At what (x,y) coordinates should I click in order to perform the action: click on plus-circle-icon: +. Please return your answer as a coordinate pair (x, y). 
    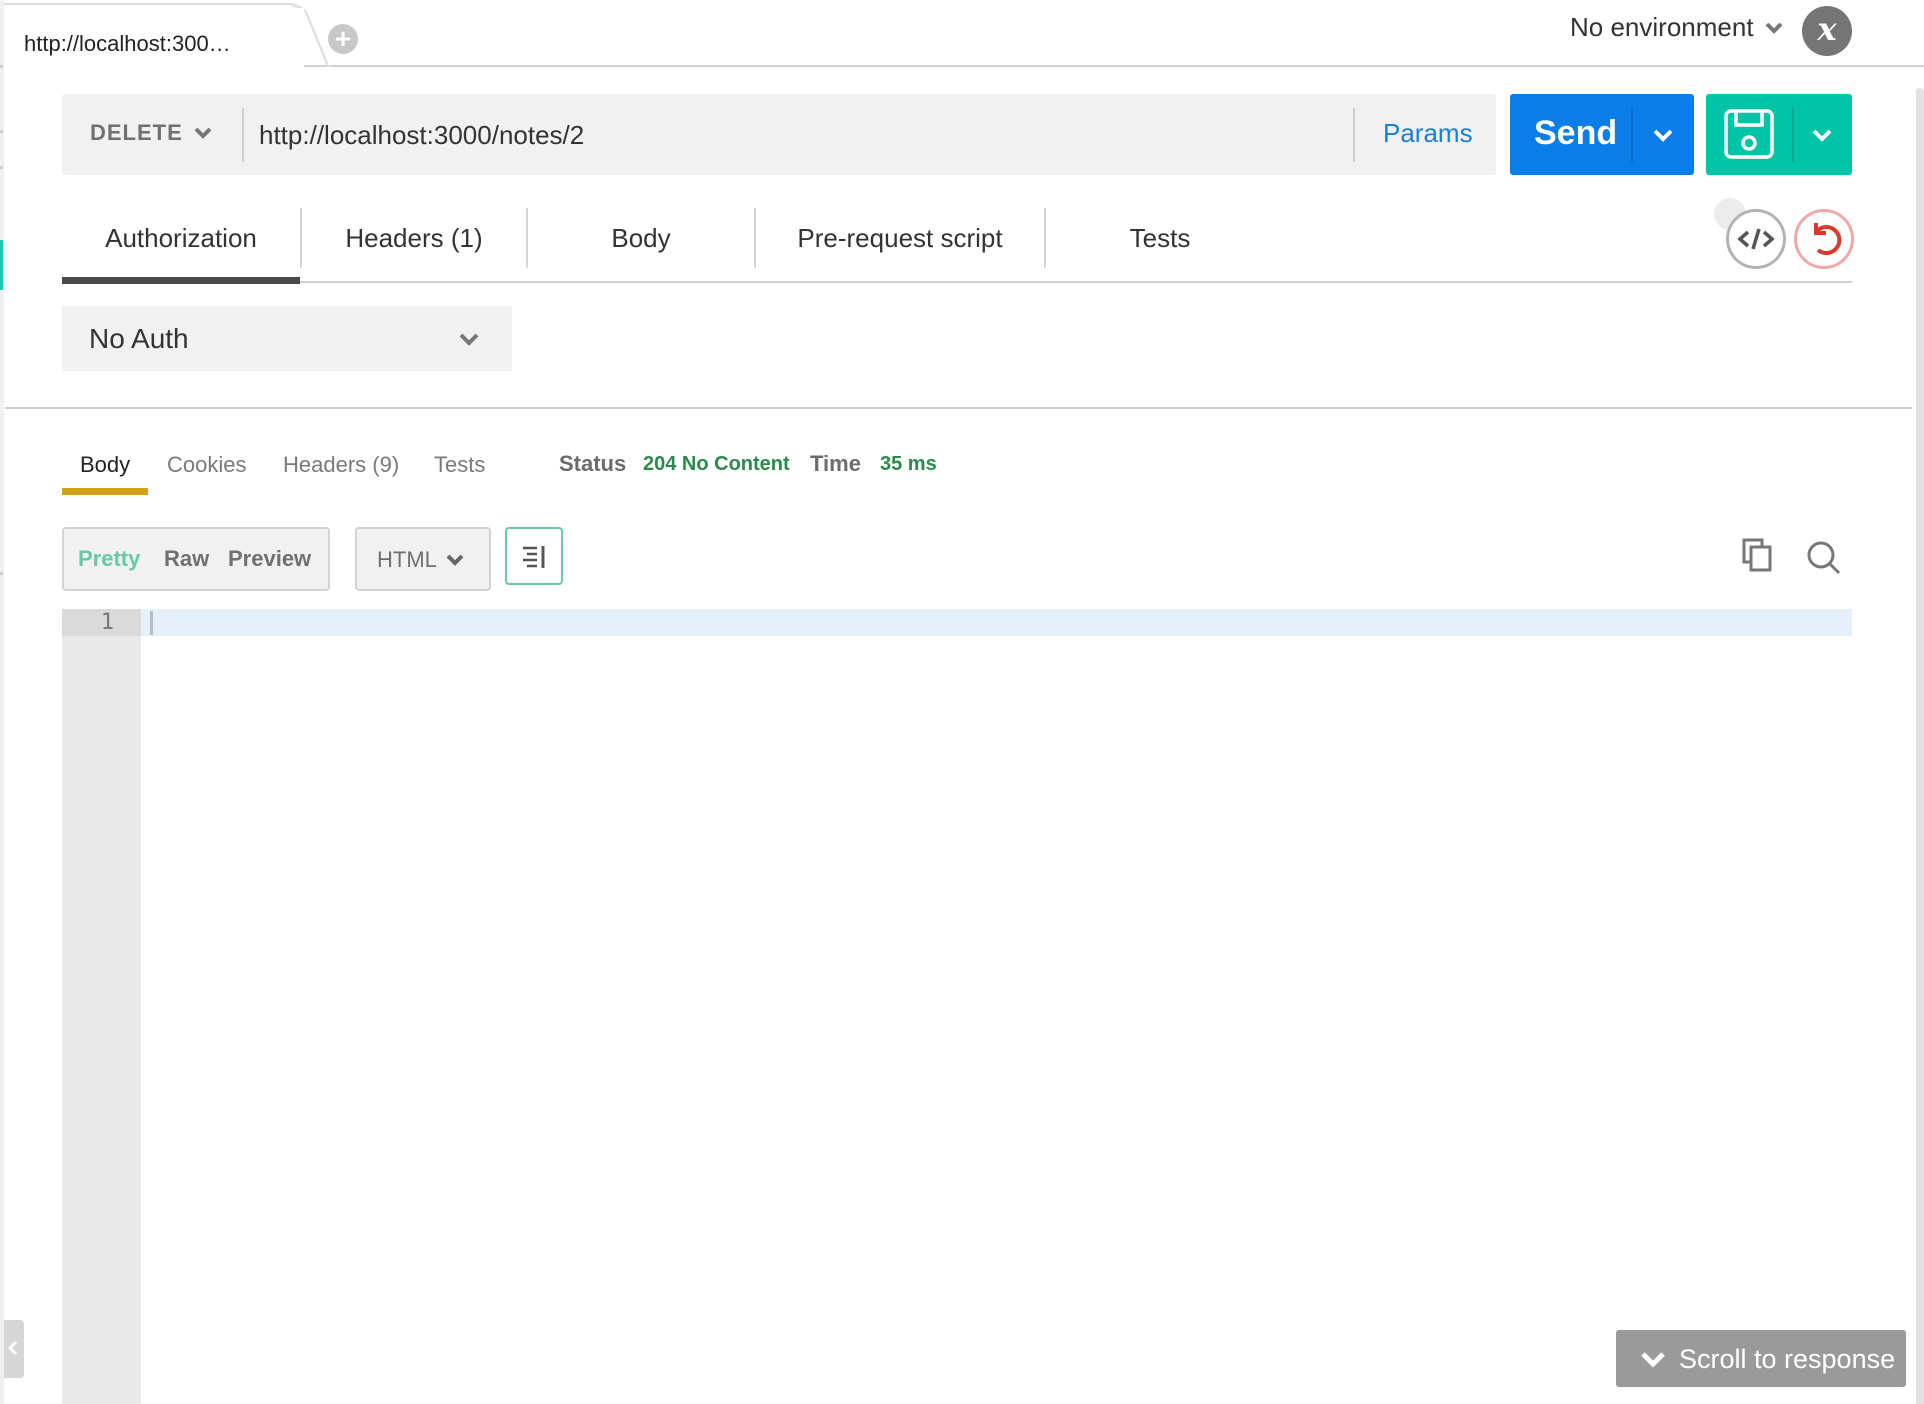
    Looking at the image, I should click on (343, 38).